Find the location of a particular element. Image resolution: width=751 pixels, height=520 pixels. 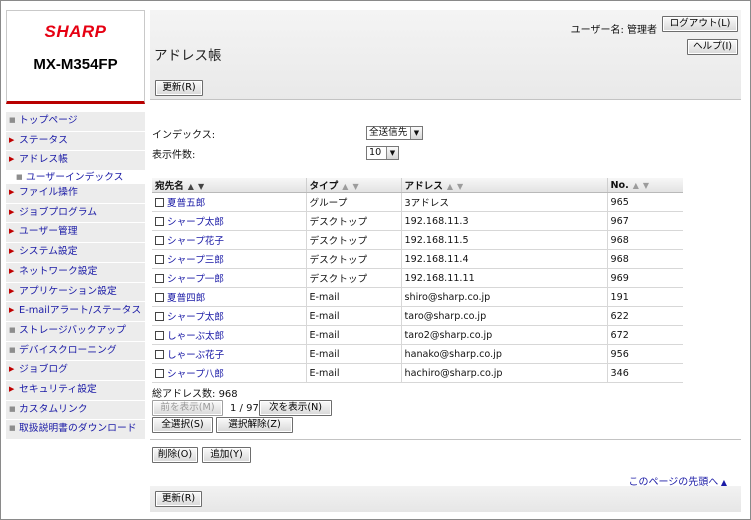

sidebar-item: ▶ アドレス帳 is located at coordinates (75, 161).